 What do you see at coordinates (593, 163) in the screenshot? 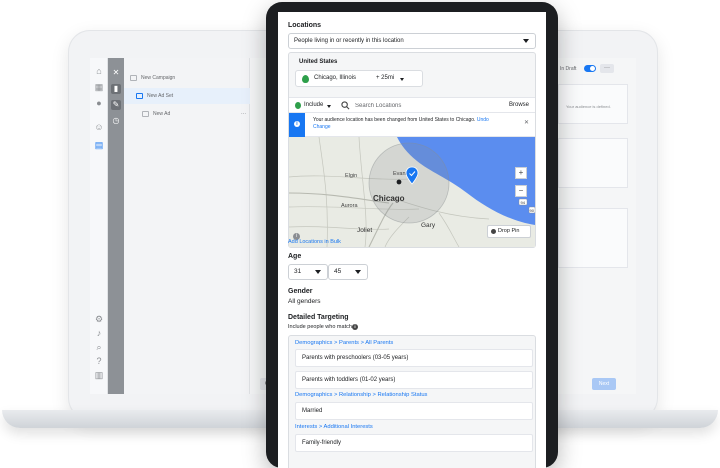
I see `estimate-card` at bounding box center [593, 163].